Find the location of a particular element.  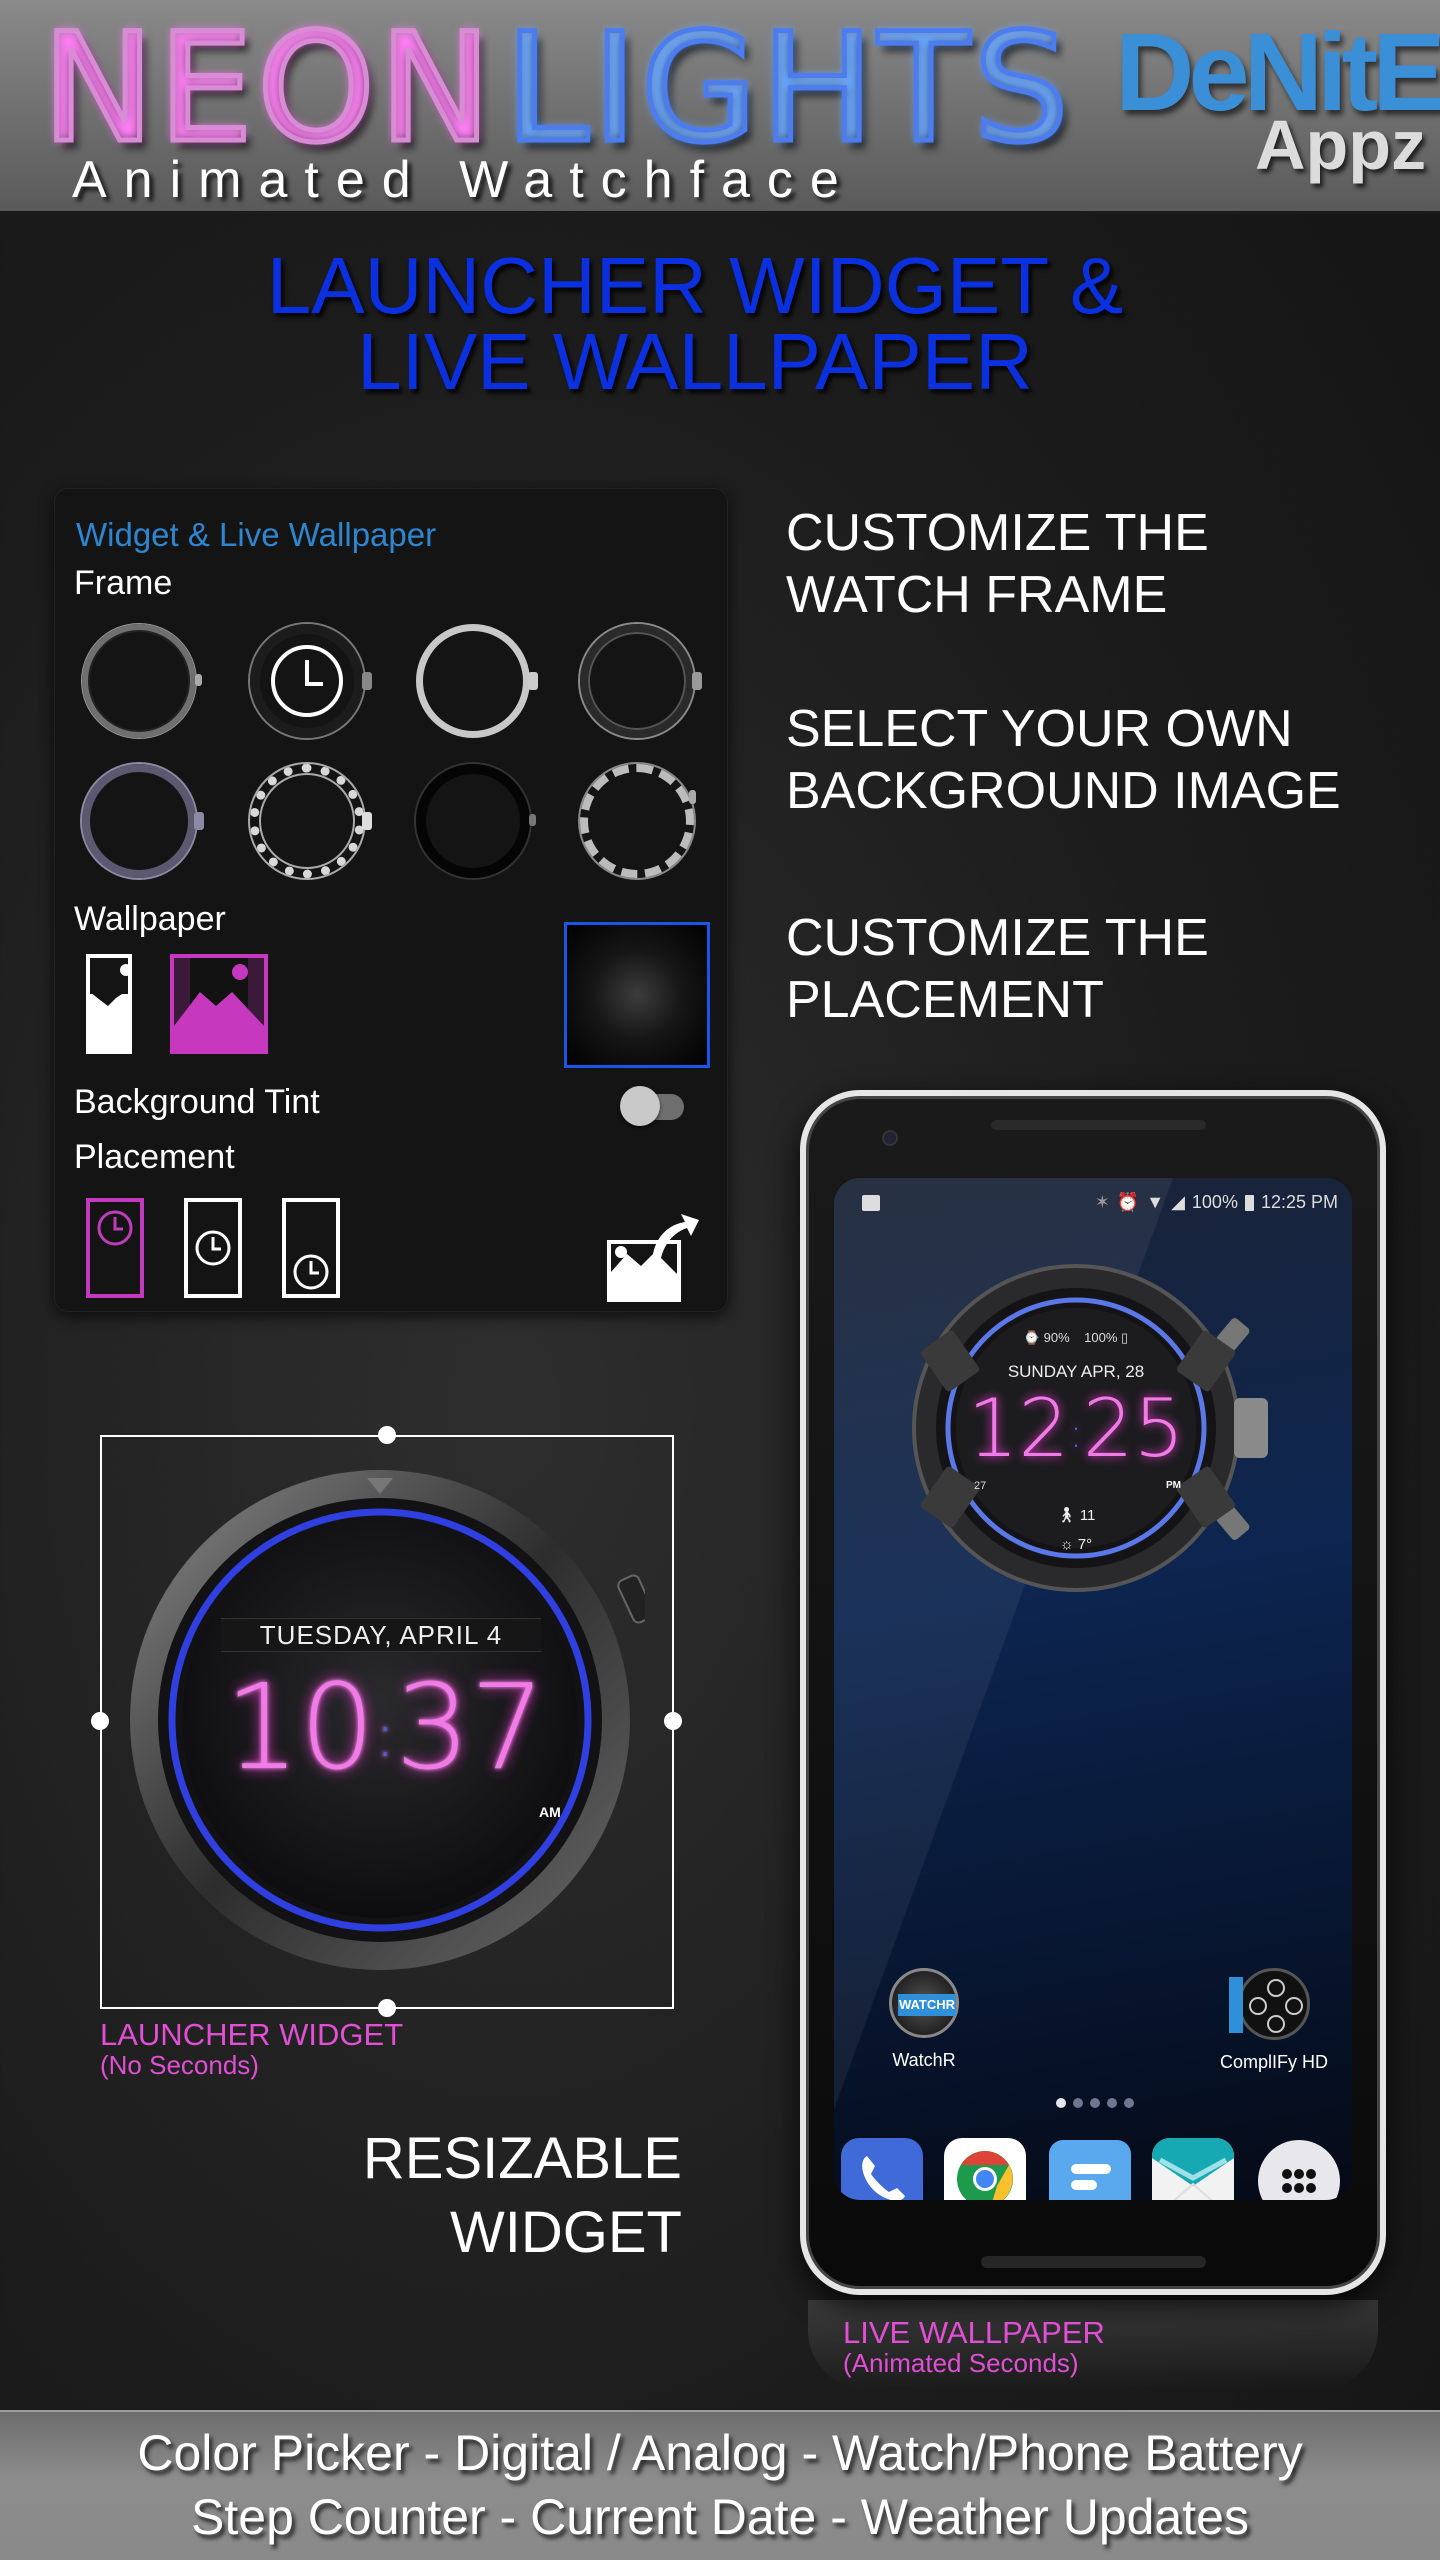

battery-icon is located at coordinates (1249, 1202).